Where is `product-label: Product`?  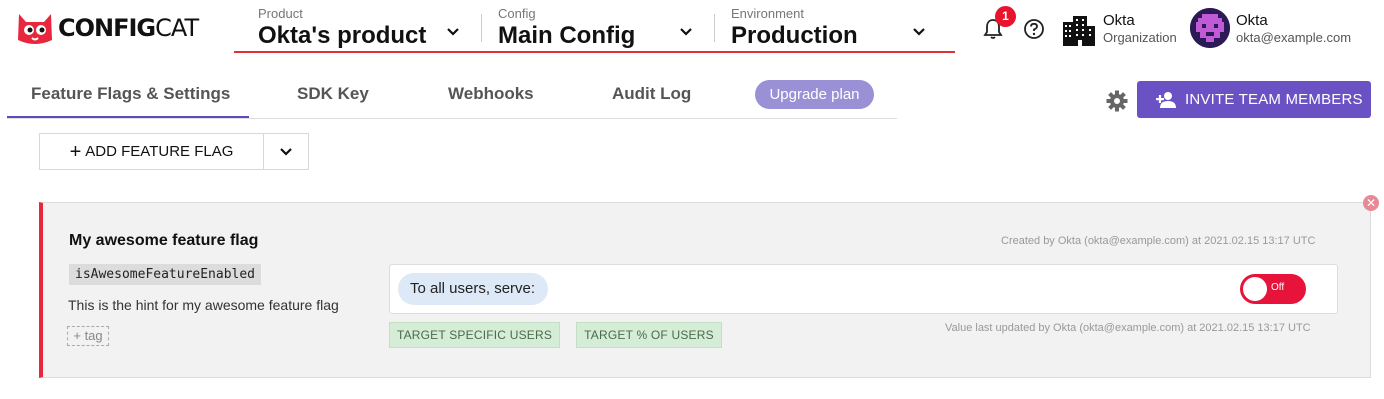 product-label: Product is located at coordinates (280, 13).